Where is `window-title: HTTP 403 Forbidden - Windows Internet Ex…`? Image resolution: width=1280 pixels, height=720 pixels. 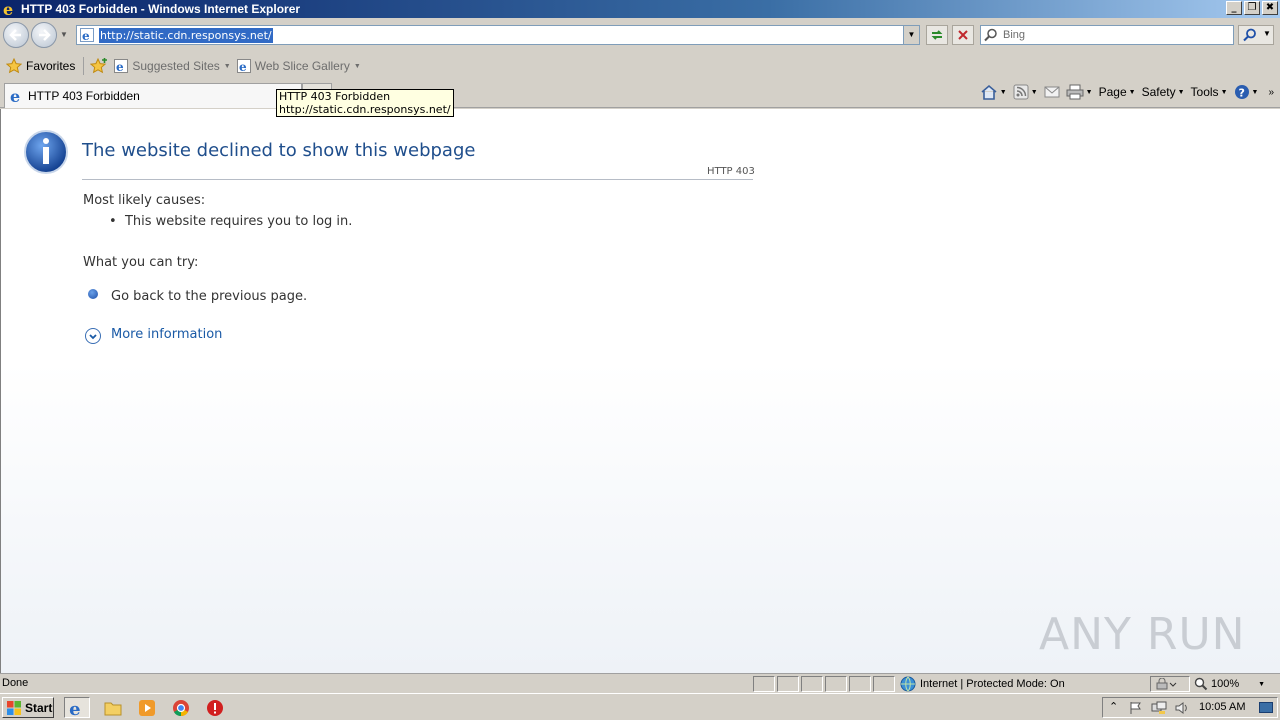 window-title: HTTP 403 Forbidden - Windows Internet Ex… is located at coordinates (161, 9).